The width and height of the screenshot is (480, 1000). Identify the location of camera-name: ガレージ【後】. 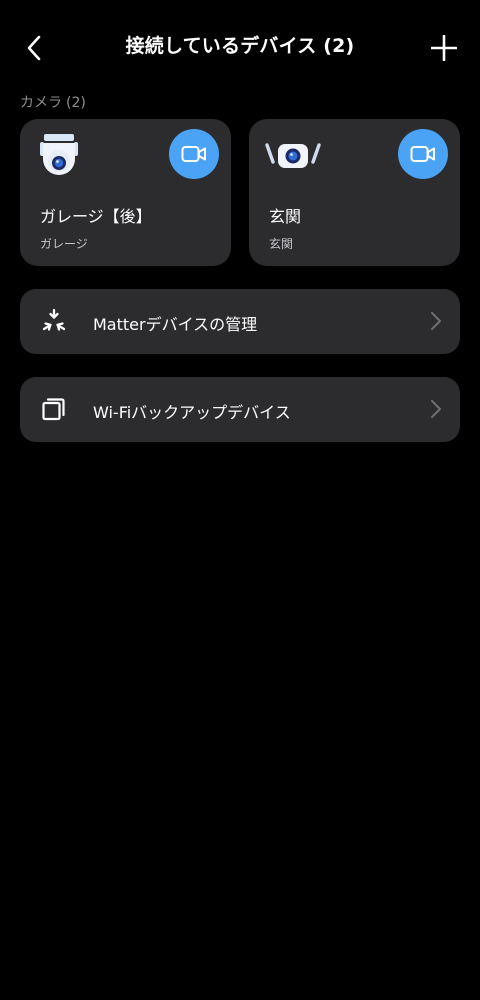
(96, 216).